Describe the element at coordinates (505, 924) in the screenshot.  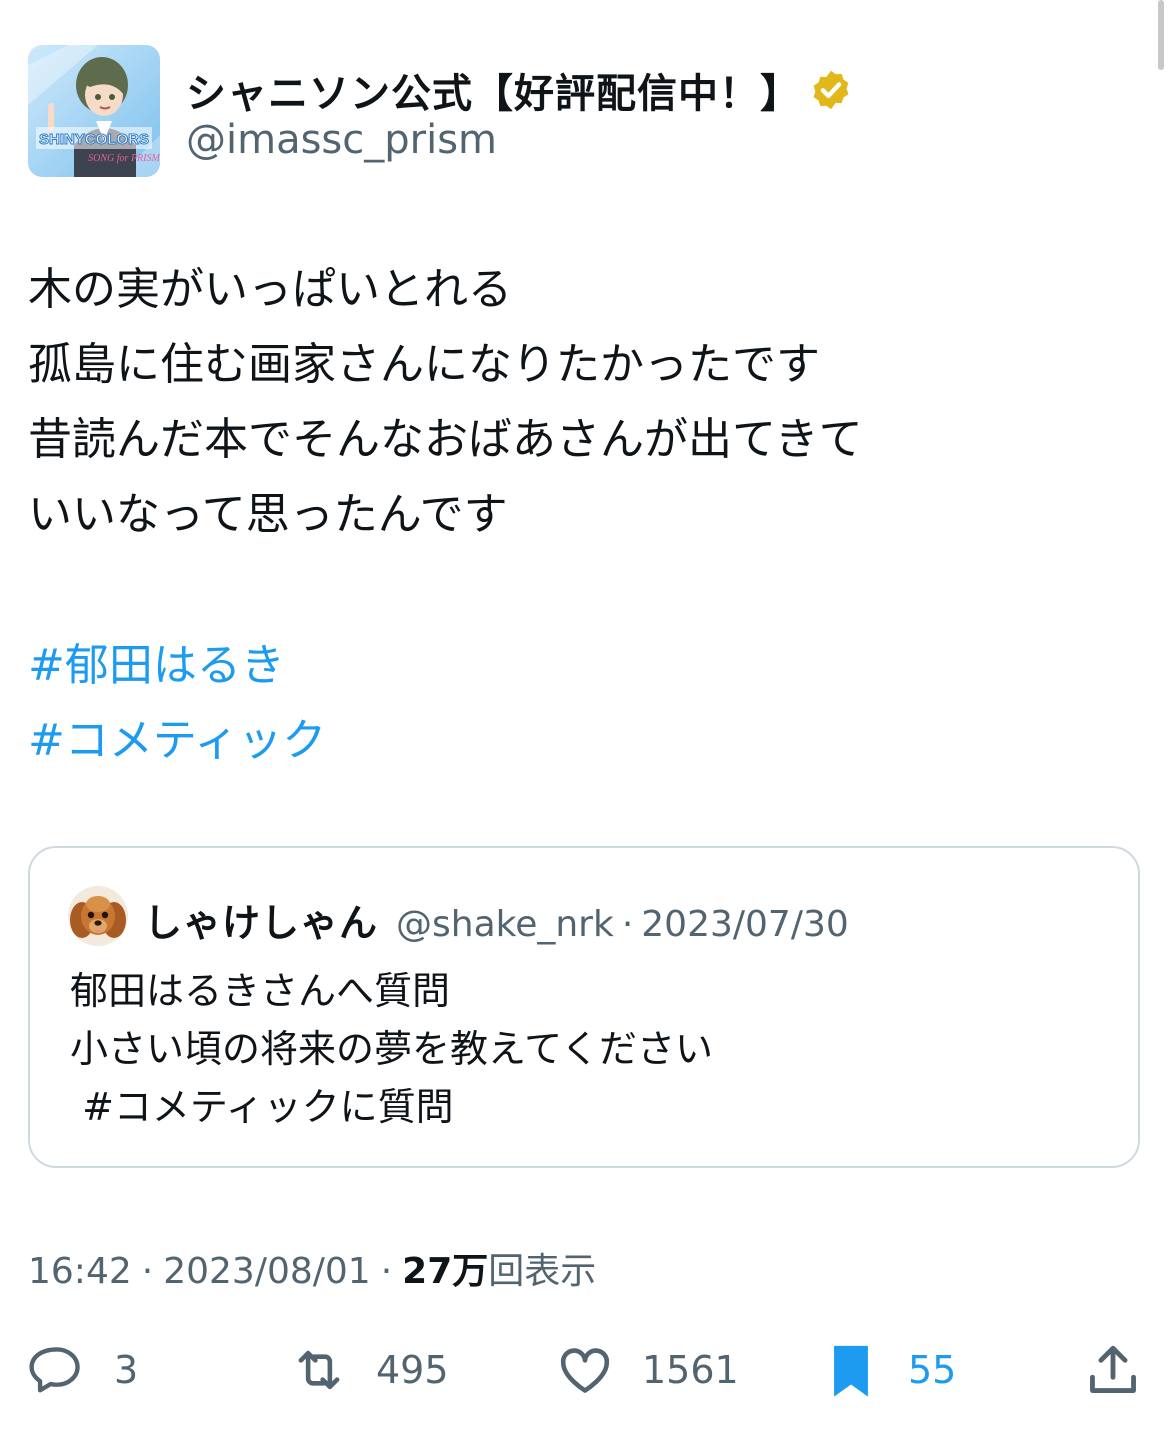
I see `quoted-author-handle: @shake_nrk` at that location.